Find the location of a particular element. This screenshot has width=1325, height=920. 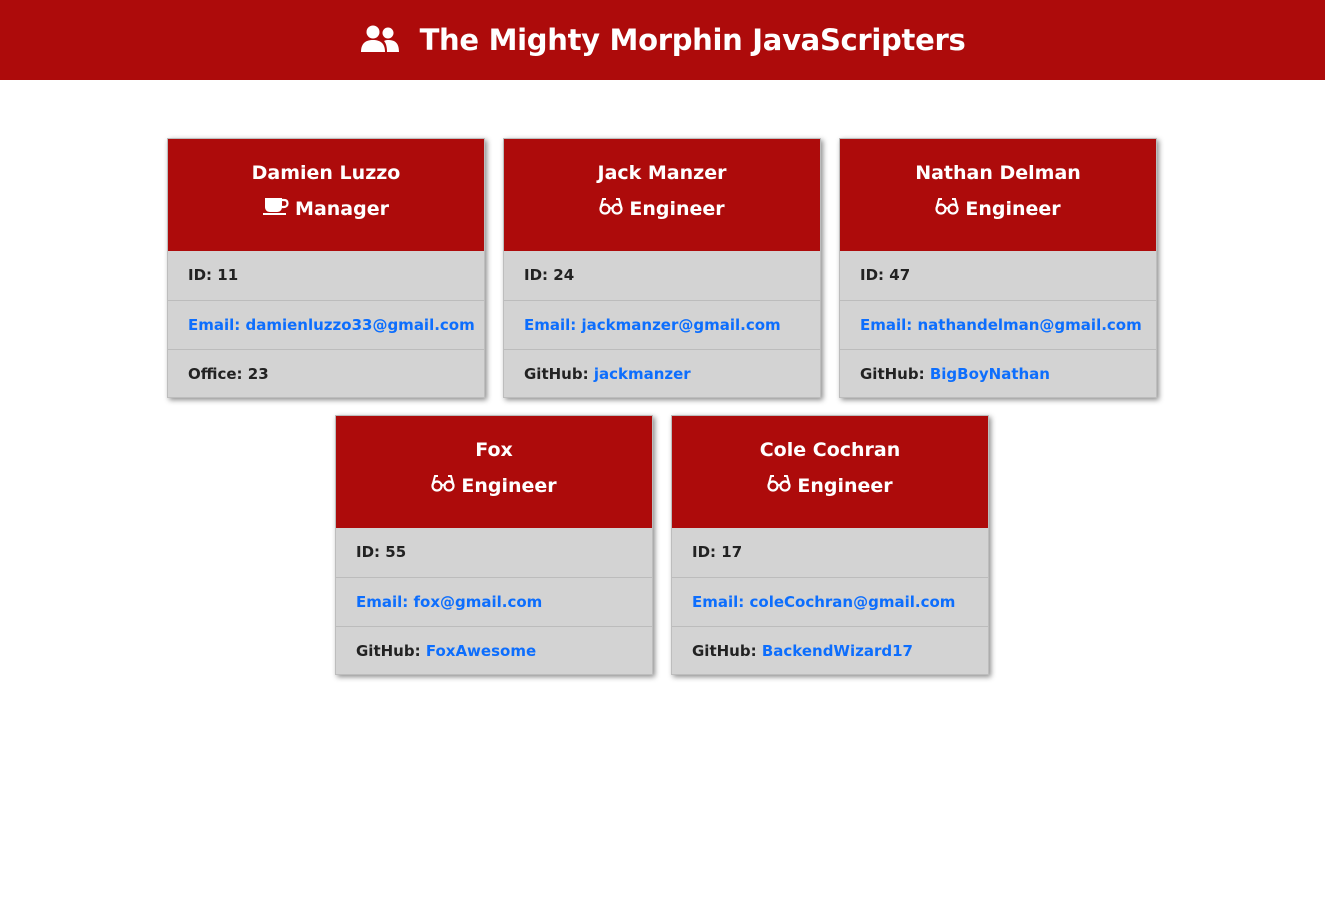

github-row: GitHub: FoxAwesome is located at coordinates (494, 650).